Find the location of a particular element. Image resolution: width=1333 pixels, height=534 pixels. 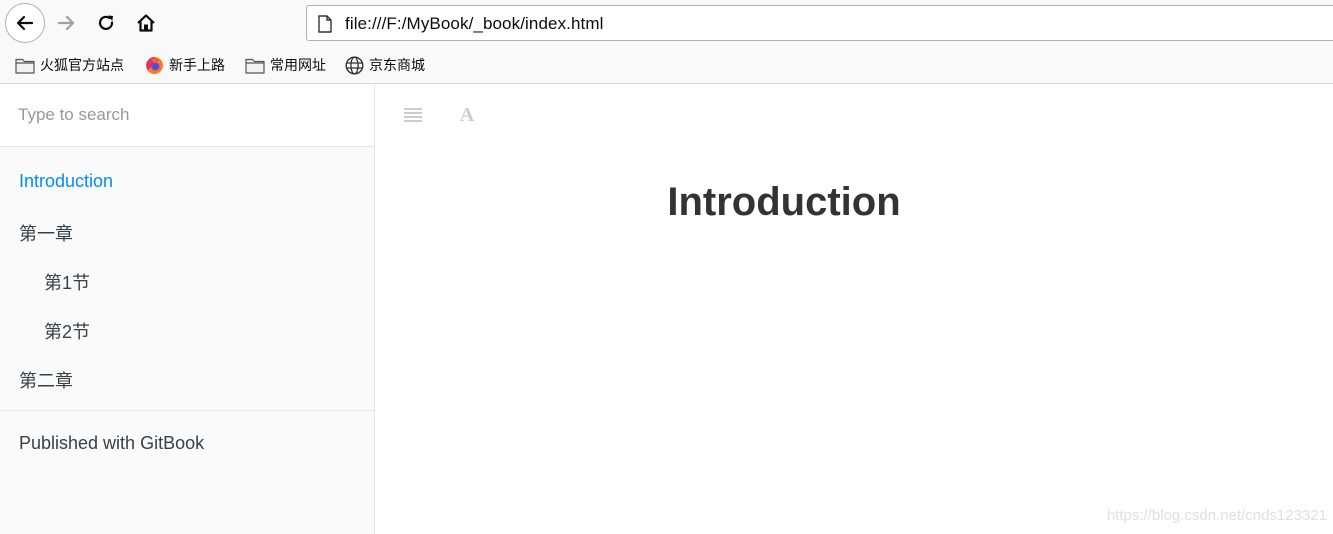

font-settings-button: A is located at coordinates (467, 115).